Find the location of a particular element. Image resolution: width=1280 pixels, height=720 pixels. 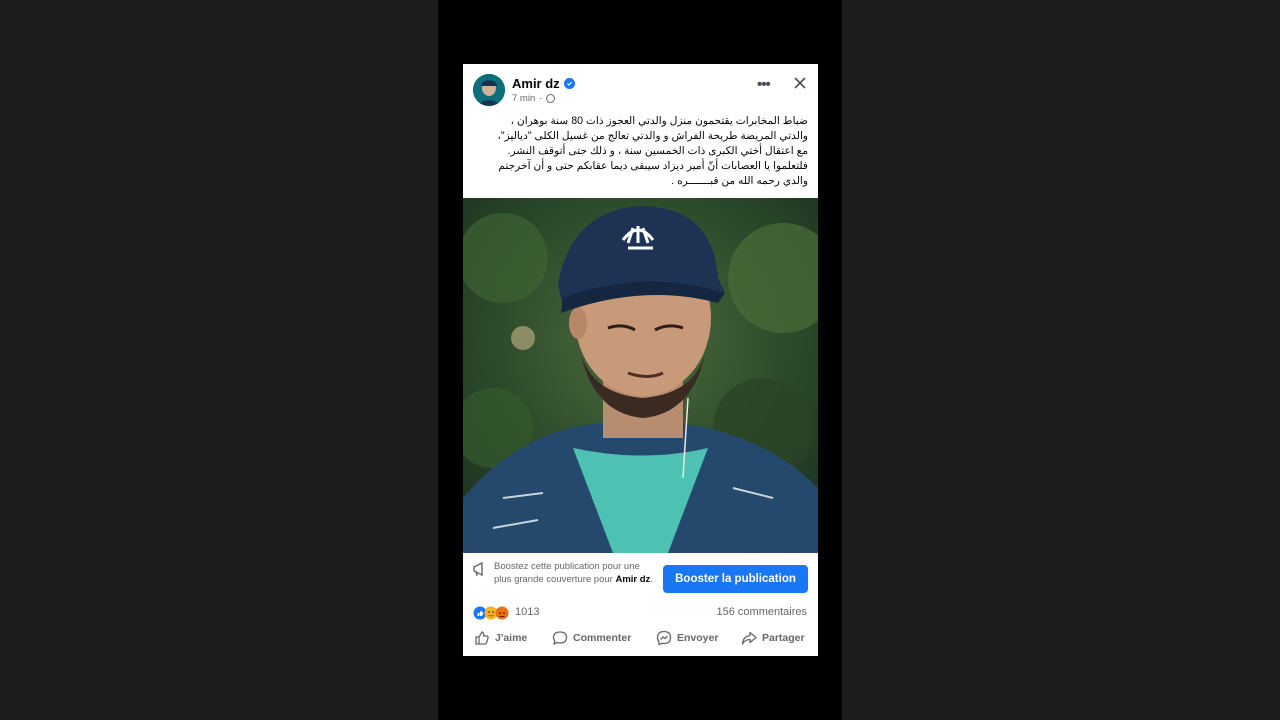

post-time: 7 min is located at coordinates (523, 98).